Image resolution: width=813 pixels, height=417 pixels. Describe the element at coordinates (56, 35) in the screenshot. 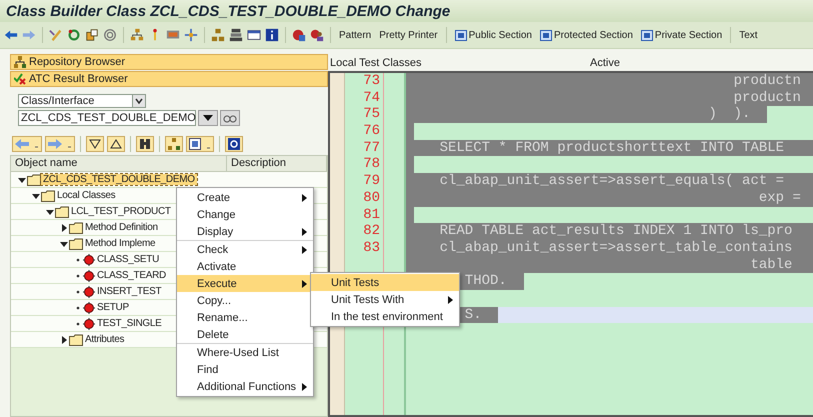

I see `pencil-icon` at that location.